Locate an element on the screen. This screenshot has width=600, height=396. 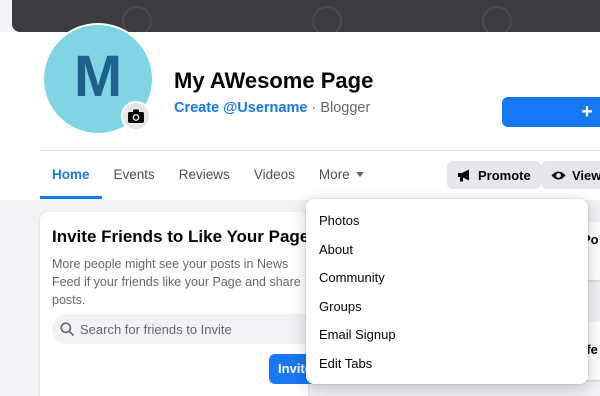
menu-item-email-signup: Email Signup is located at coordinates (447, 335).